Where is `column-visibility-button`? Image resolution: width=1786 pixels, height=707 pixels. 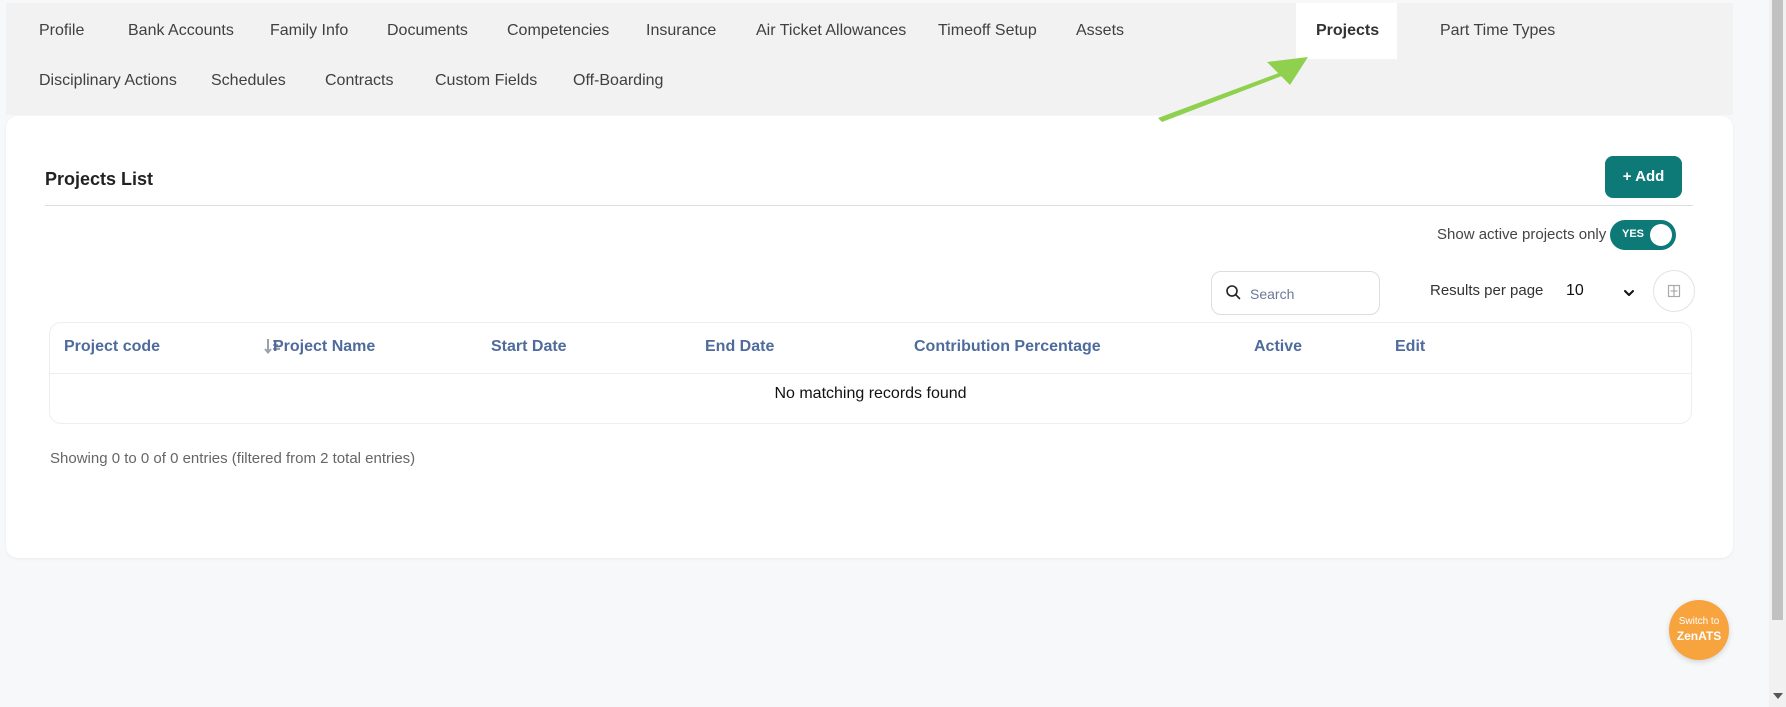
column-visibility-button is located at coordinates (1674, 291).